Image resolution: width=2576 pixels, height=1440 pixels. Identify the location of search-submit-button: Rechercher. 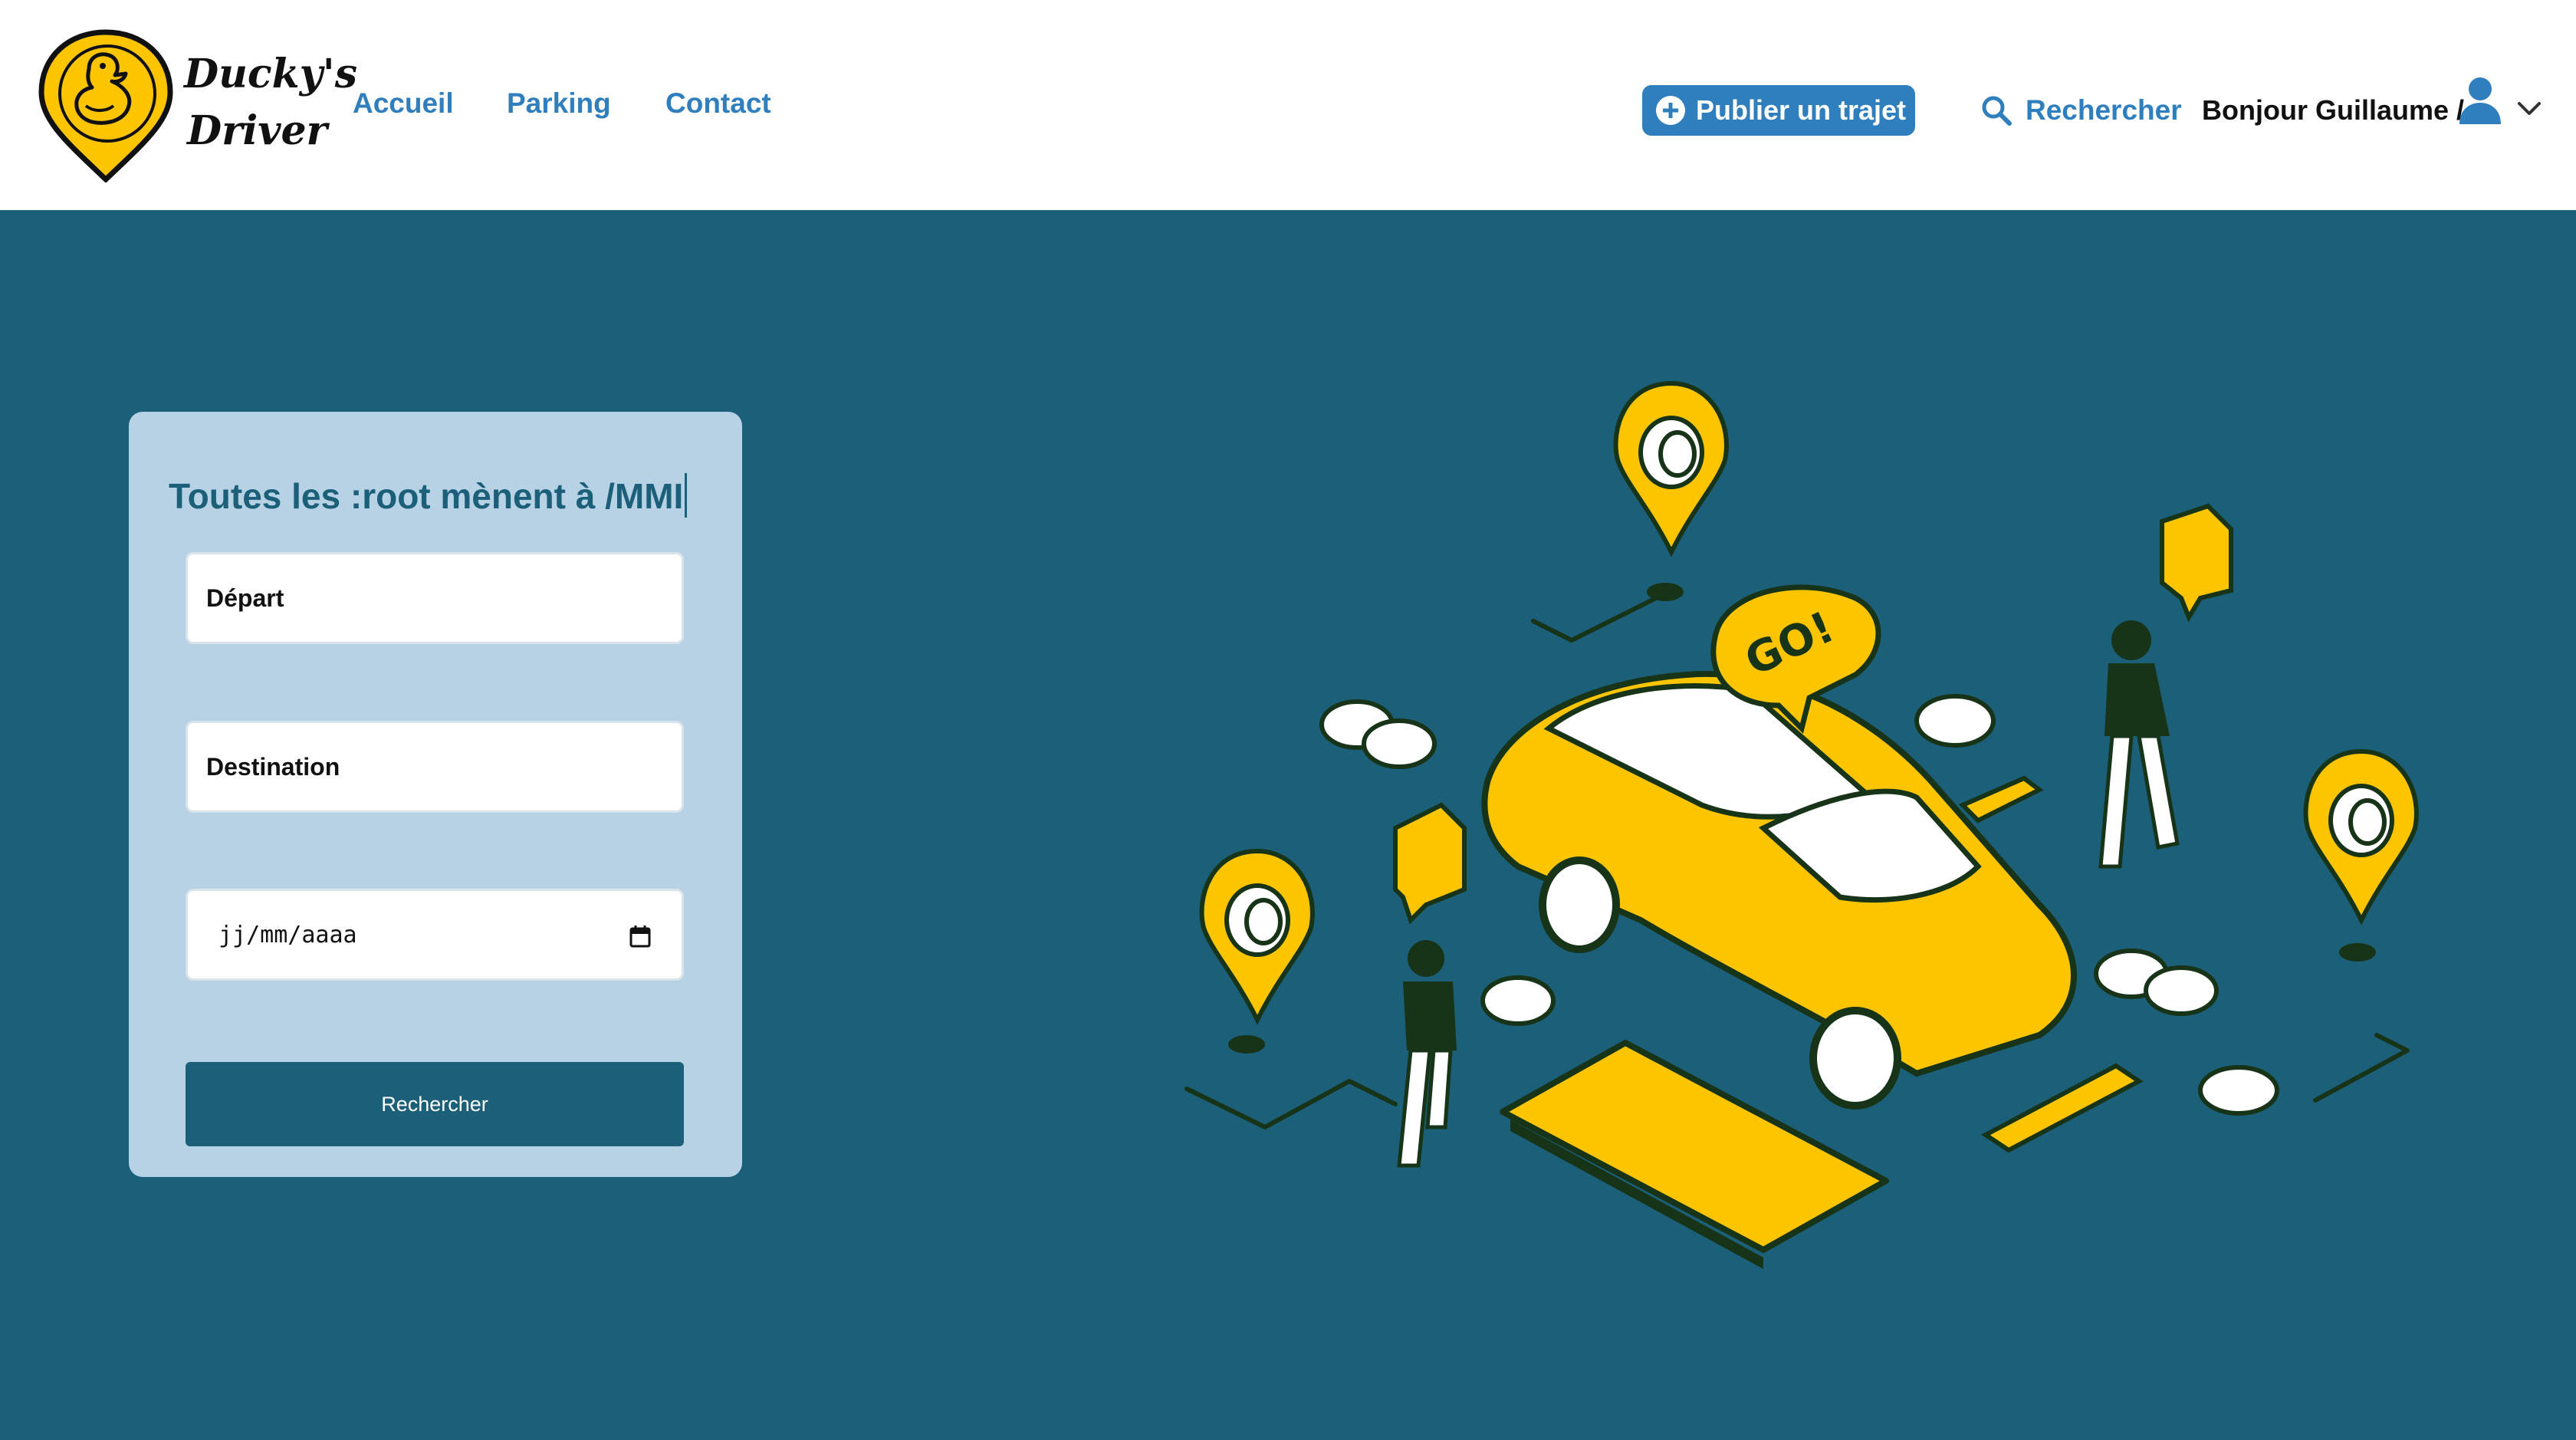
(435, 1104).